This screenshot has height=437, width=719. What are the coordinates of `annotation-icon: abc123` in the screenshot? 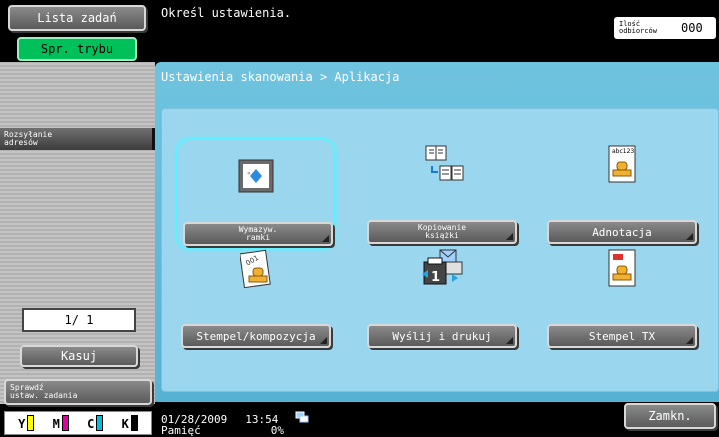 It's located at (622, 164).